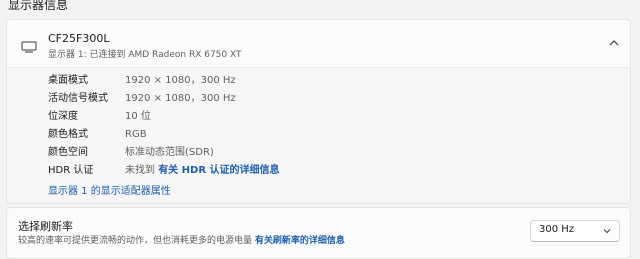 The width and height of the screenshot is (640, 259). I want to click on hdr-status: 未找到, so click(140, 170).